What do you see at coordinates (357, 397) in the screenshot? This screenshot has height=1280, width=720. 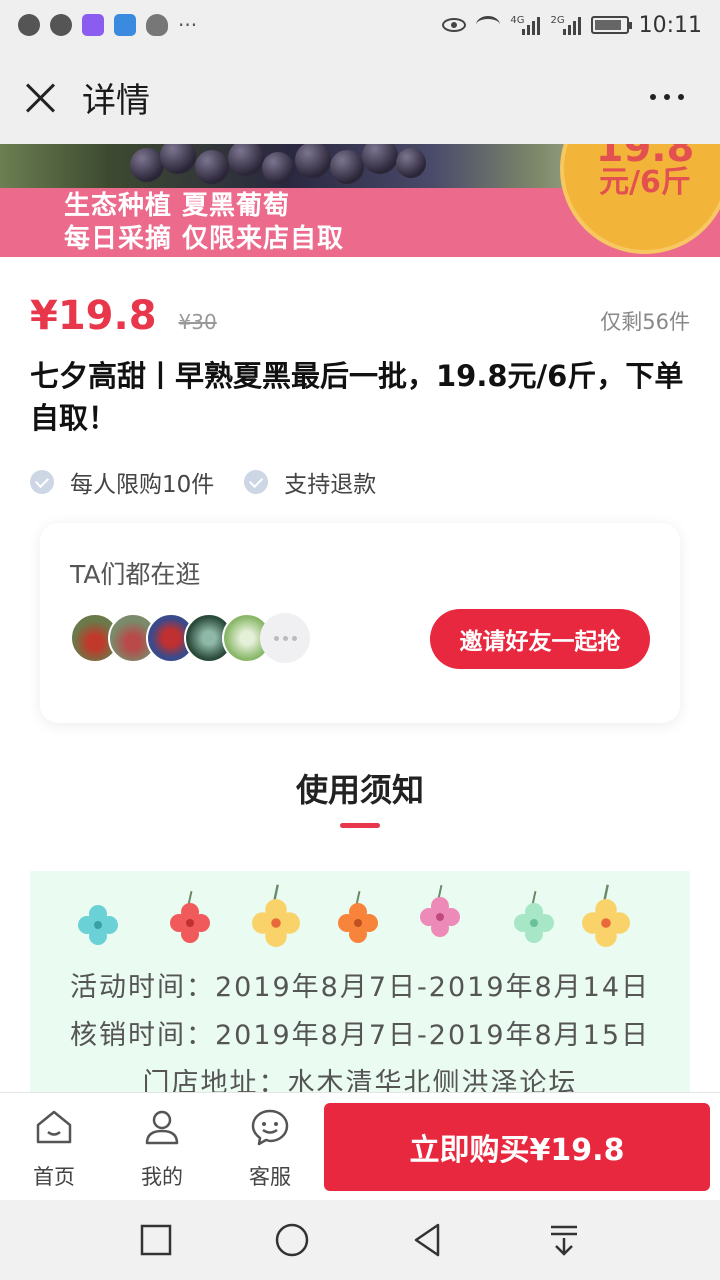 I see `product-title: 七夕高甜丨早熟夏黑最后一批，19.8元/6斤，下单自取！` at bounding box center [357, 397].